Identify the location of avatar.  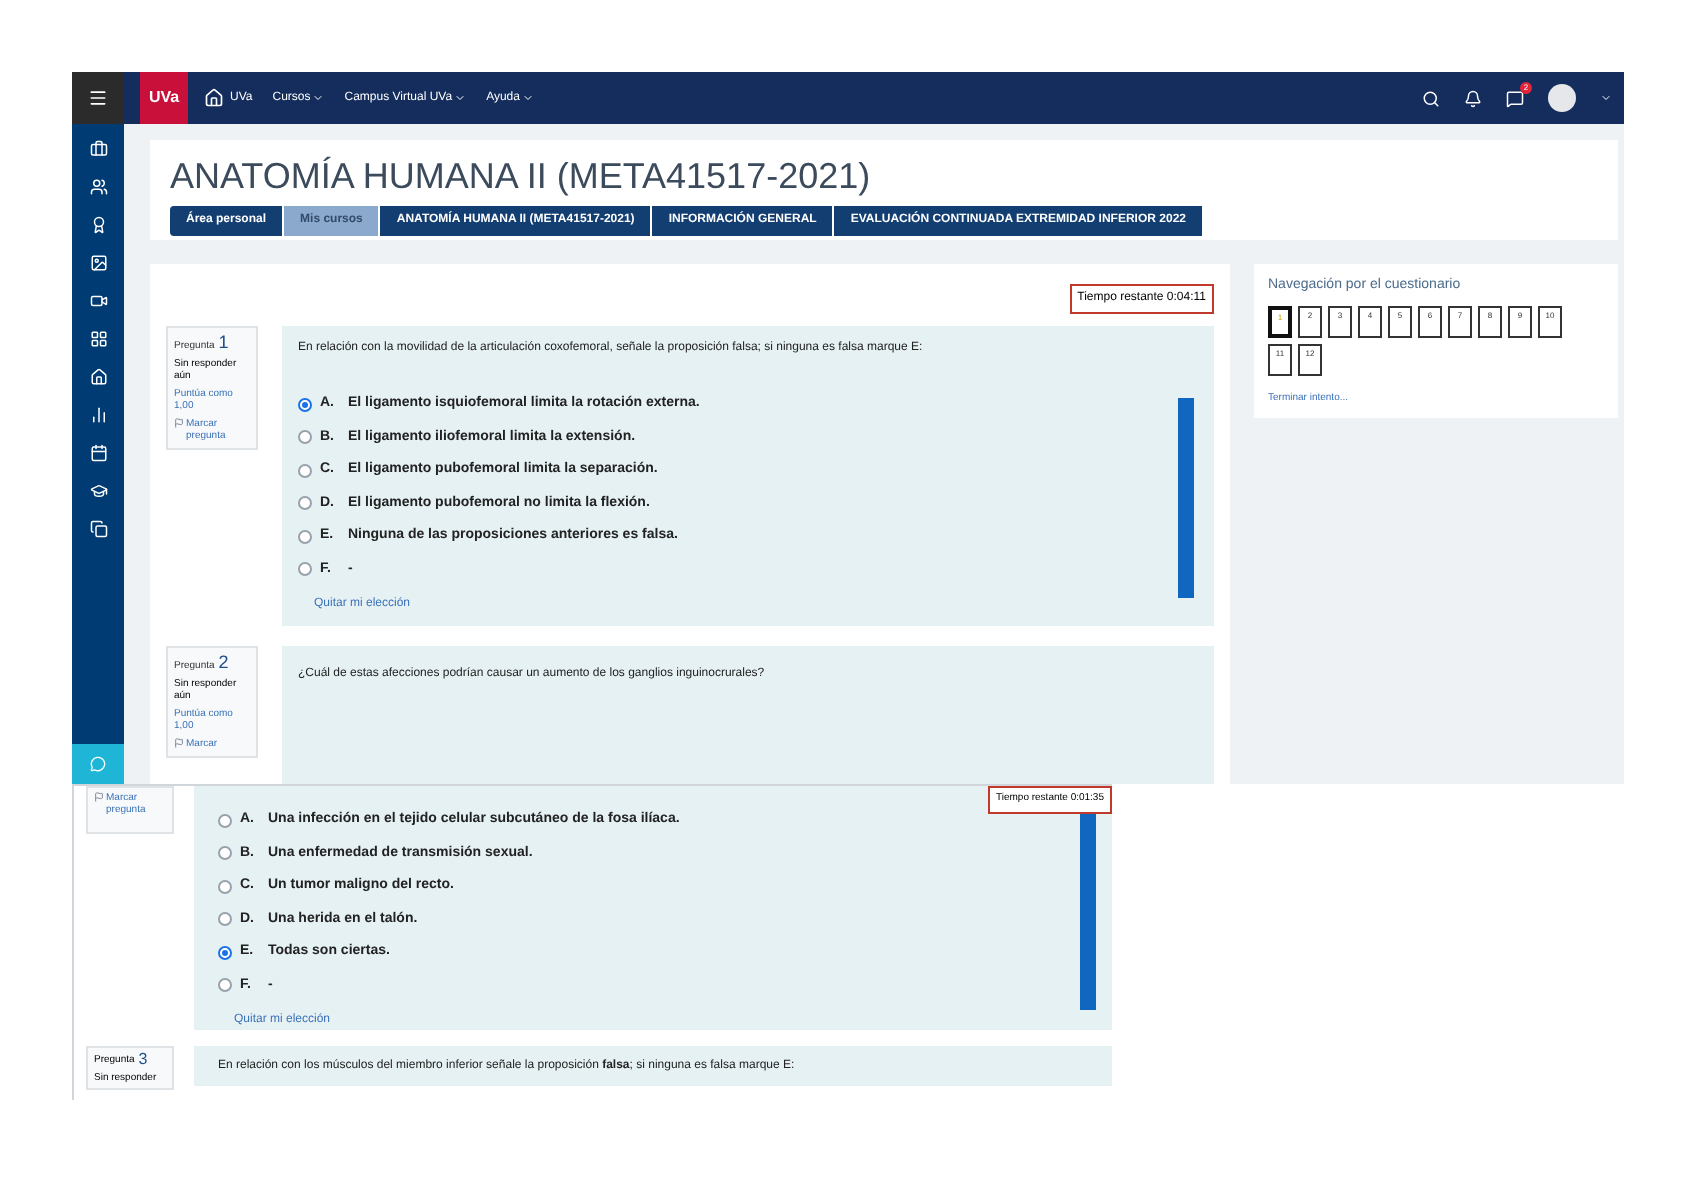
(1562, 98).